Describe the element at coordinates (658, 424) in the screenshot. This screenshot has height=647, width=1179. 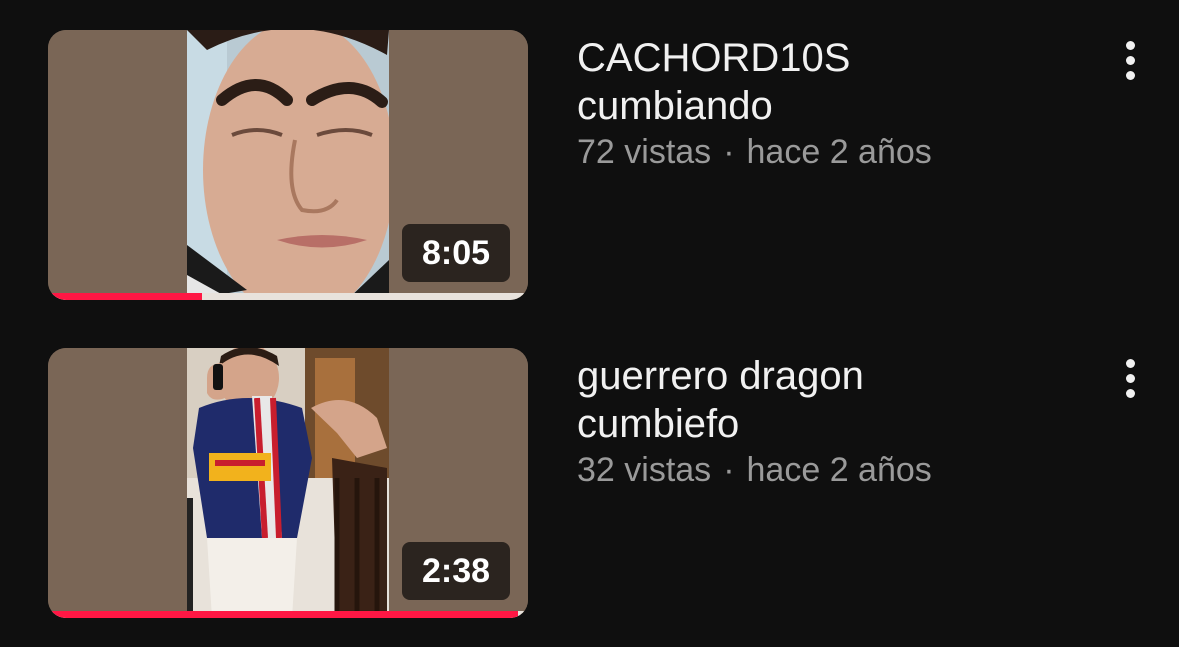
I see `video-title-line-2: cumbiefo` at that location.